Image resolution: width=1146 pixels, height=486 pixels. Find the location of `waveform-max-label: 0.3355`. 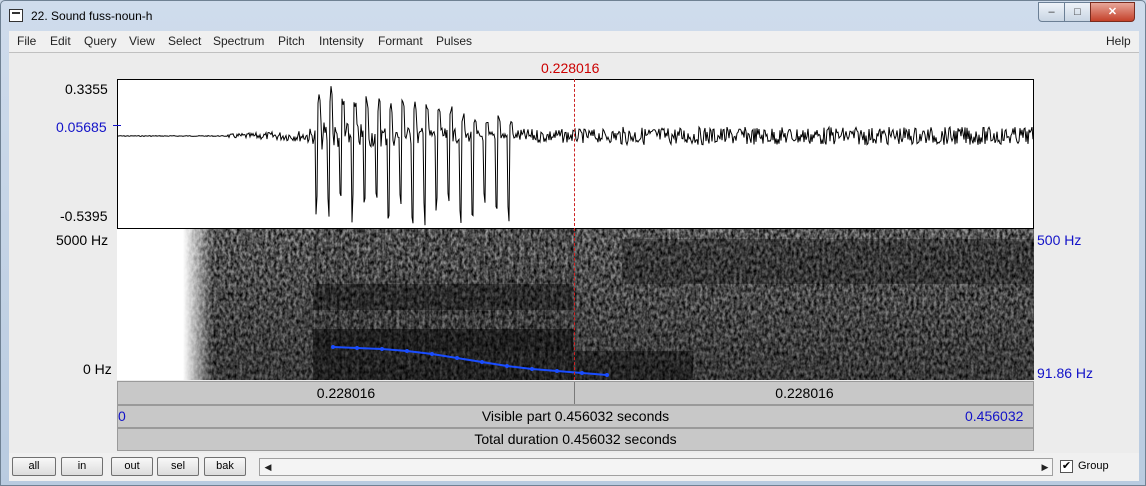

waveform-max-label: 0.3355 is located at coordinates (86, 89).